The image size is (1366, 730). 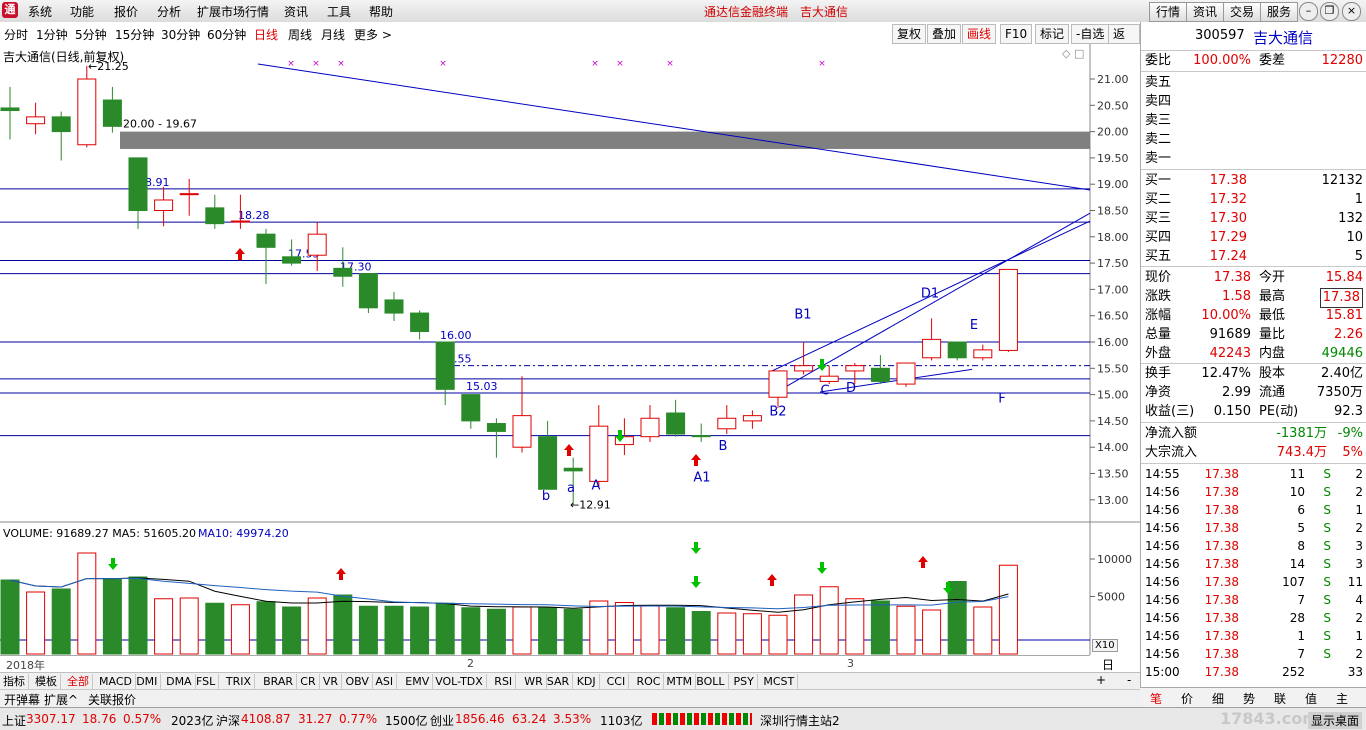 What do you see at coordinates (1129, 680) in the screenshot?
I see `zoom-out-button: -` at bounding box center [1129, 680].